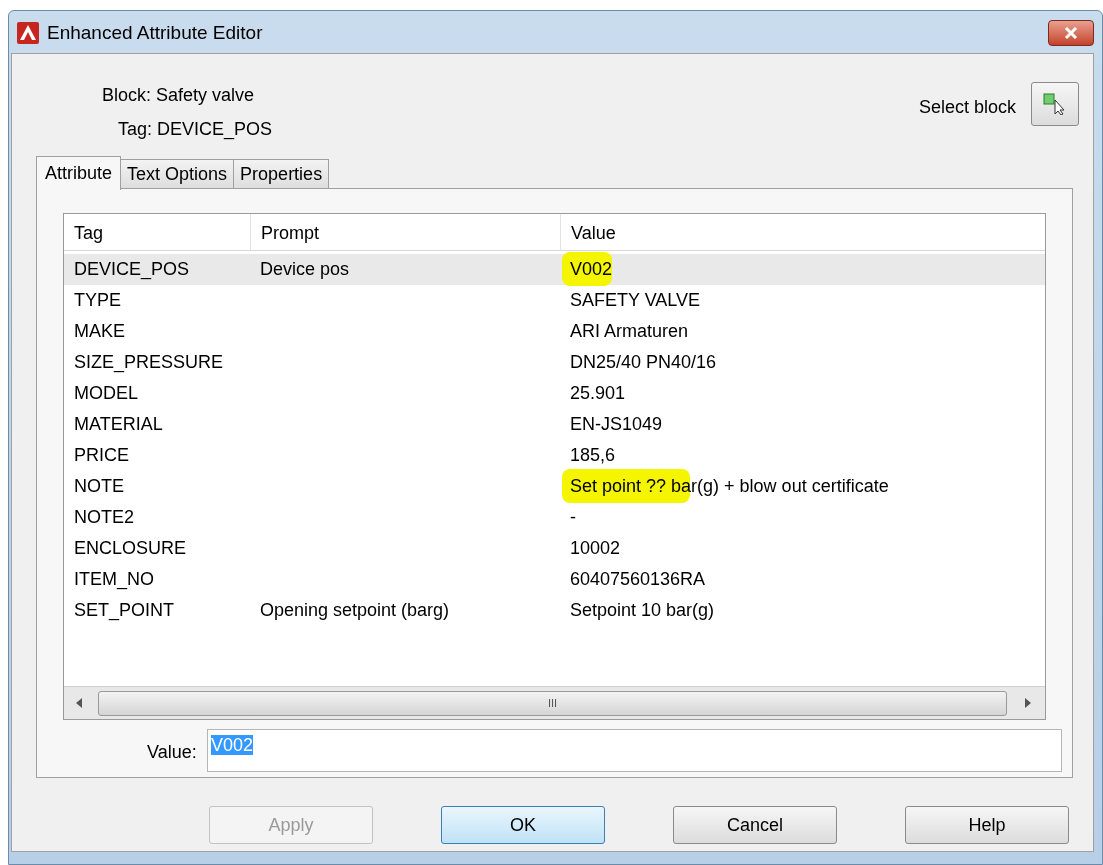 The width and height of the screenshot is (1103, 865). What do you see at coordinates (755, 825) in the screenshot?
I see `dialog-button: Cancel` at bounding box center [755, 825].